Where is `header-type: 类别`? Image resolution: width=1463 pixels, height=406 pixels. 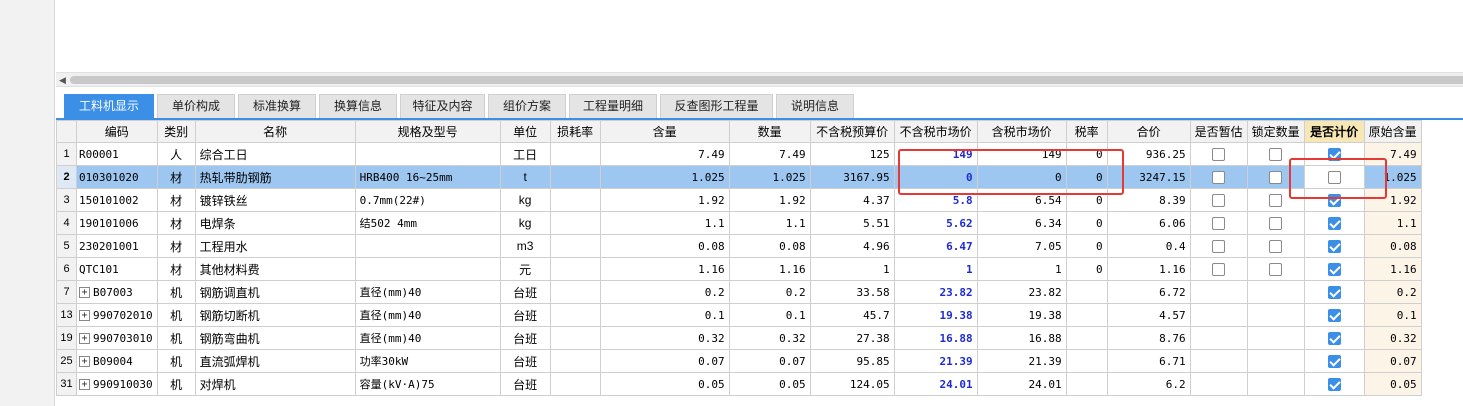 header-type: 类别 is located at coordinates (176, 131).